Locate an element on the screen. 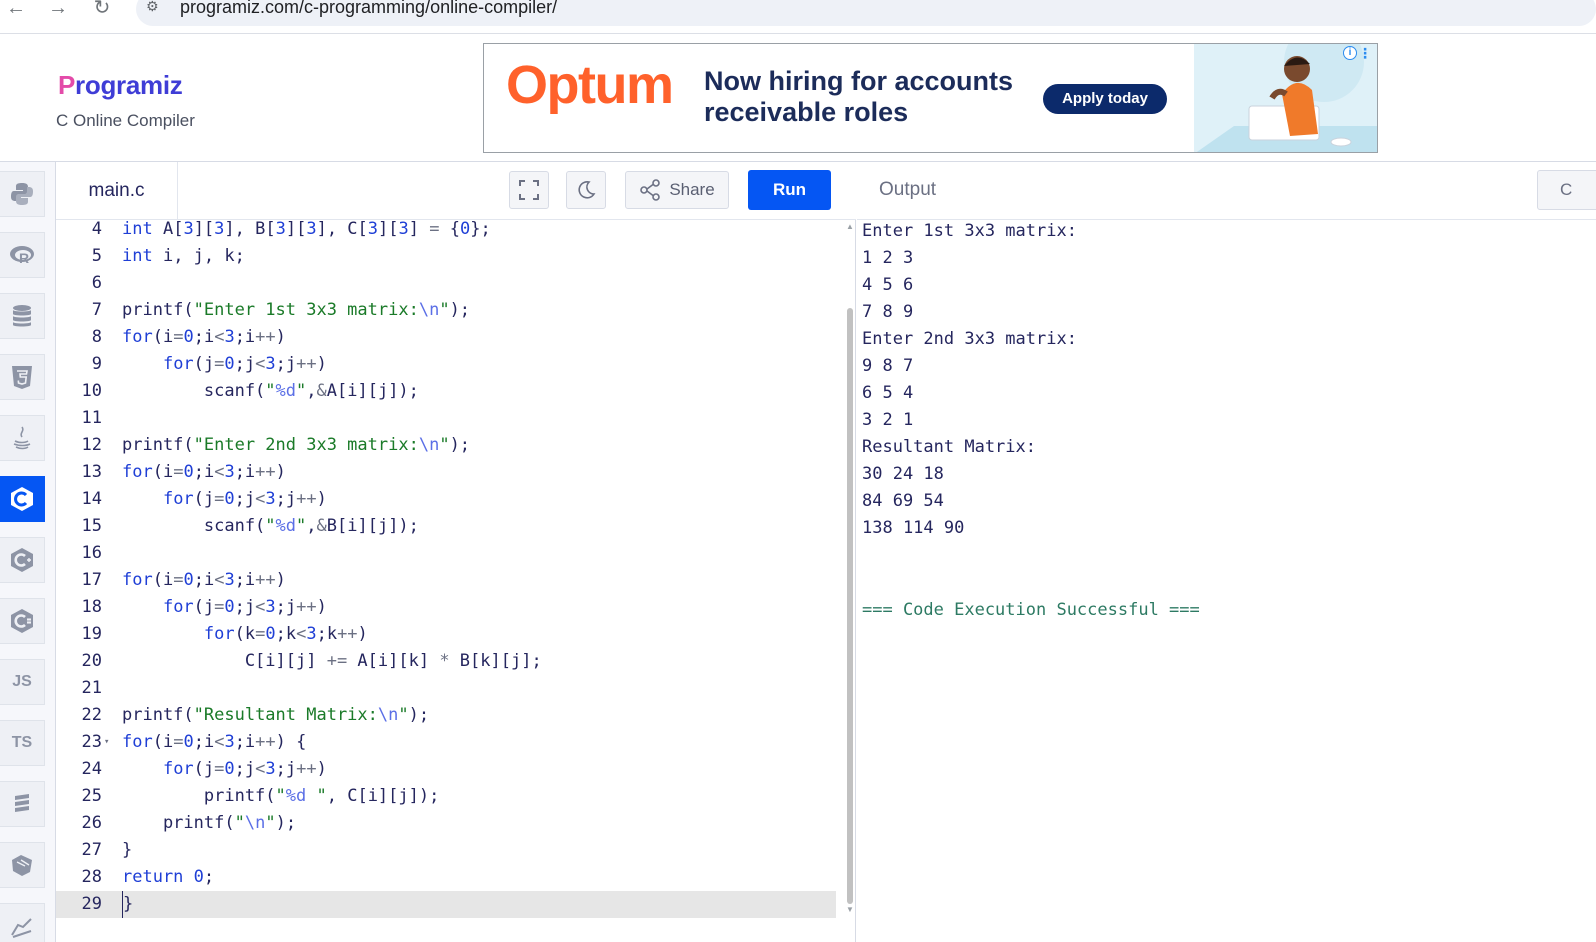 This screenshot has width=1596, height=942. ad-info-icon: i is located at coordinates (1350, 53).